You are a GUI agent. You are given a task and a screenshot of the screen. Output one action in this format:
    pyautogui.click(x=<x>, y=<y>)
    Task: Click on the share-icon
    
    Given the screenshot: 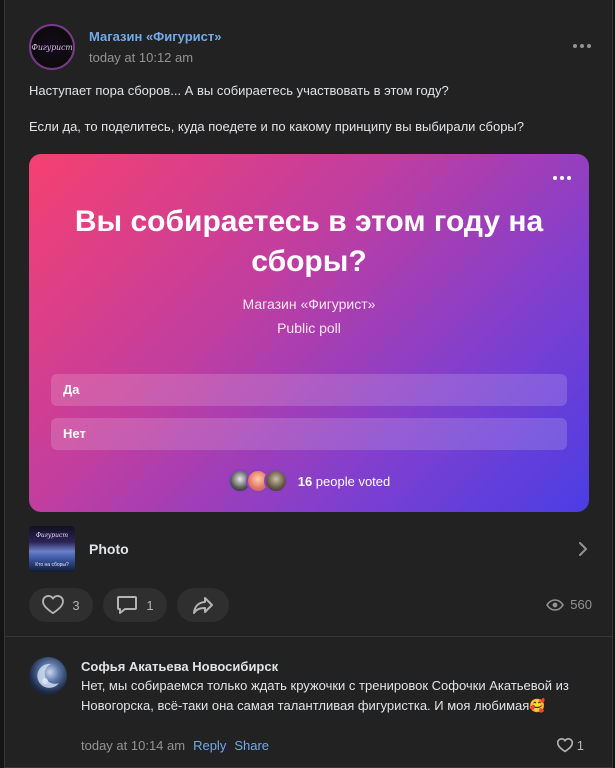 What is the action you would take?
    pyautogui.click(x=203, y=605)
    